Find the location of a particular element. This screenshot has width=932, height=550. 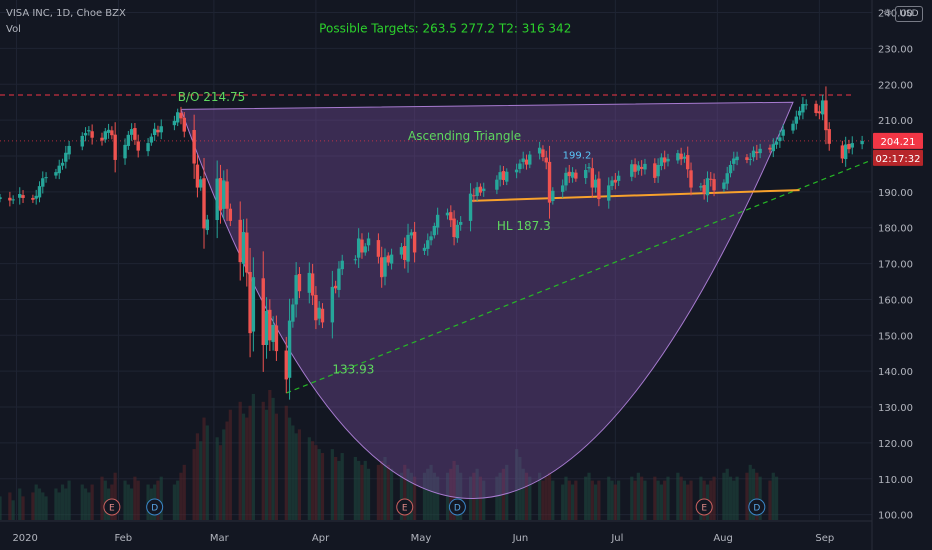

y-tick-label: 150.00 is located at coordinates (895, 336).